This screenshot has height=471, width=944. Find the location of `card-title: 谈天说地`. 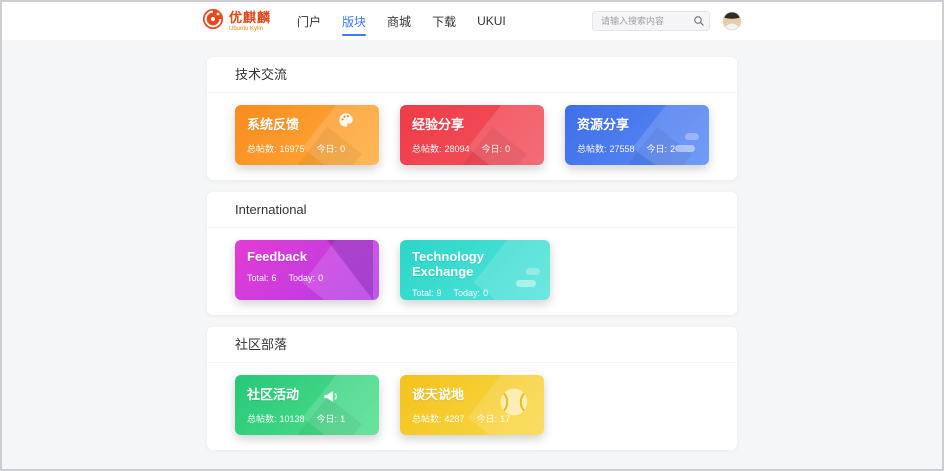

card-title: 谈天说地 is located at coordinates (438, 394).